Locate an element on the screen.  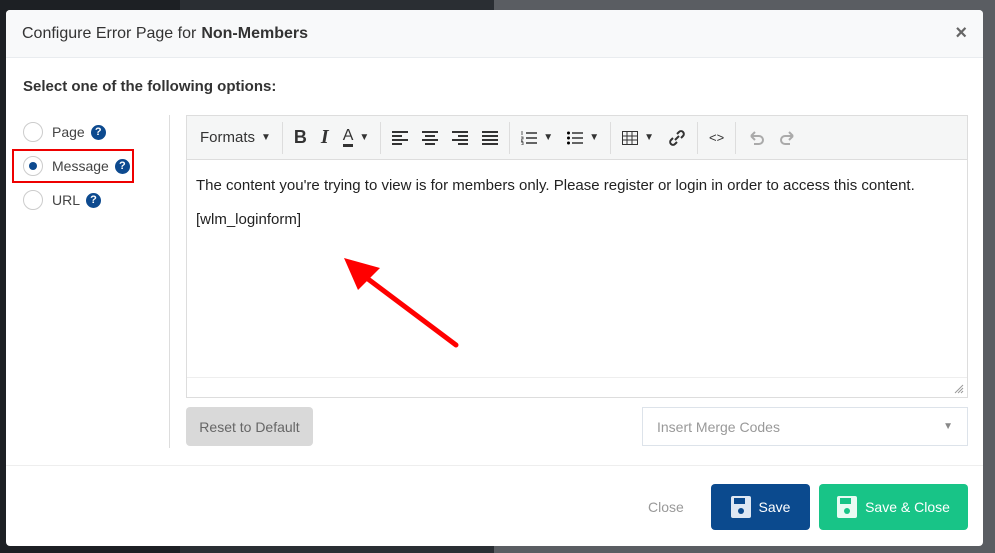
modal-title: Configure Error Page for is located at coordinates (109, 33).